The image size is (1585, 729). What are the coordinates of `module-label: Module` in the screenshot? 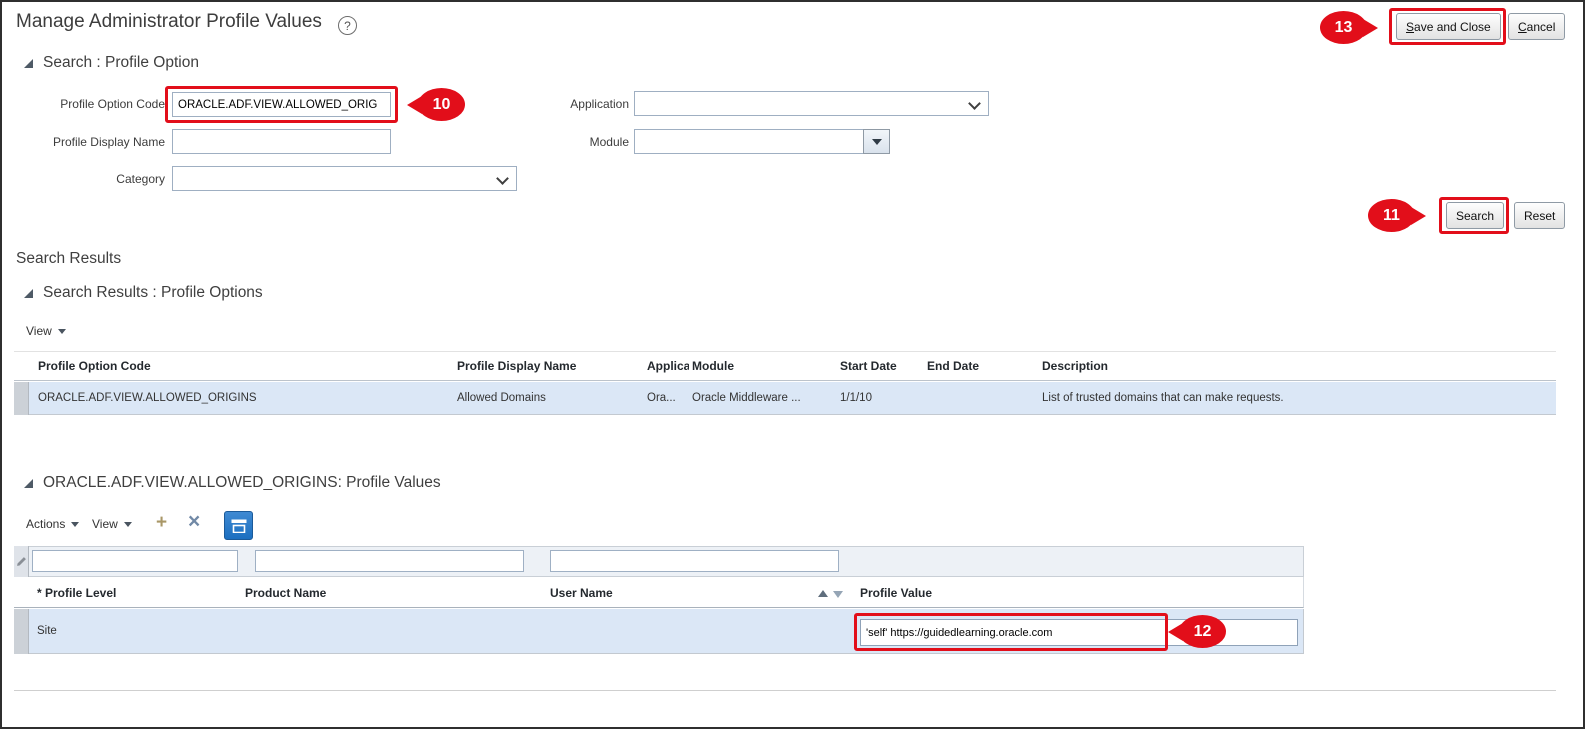 It's located at (609, 142).